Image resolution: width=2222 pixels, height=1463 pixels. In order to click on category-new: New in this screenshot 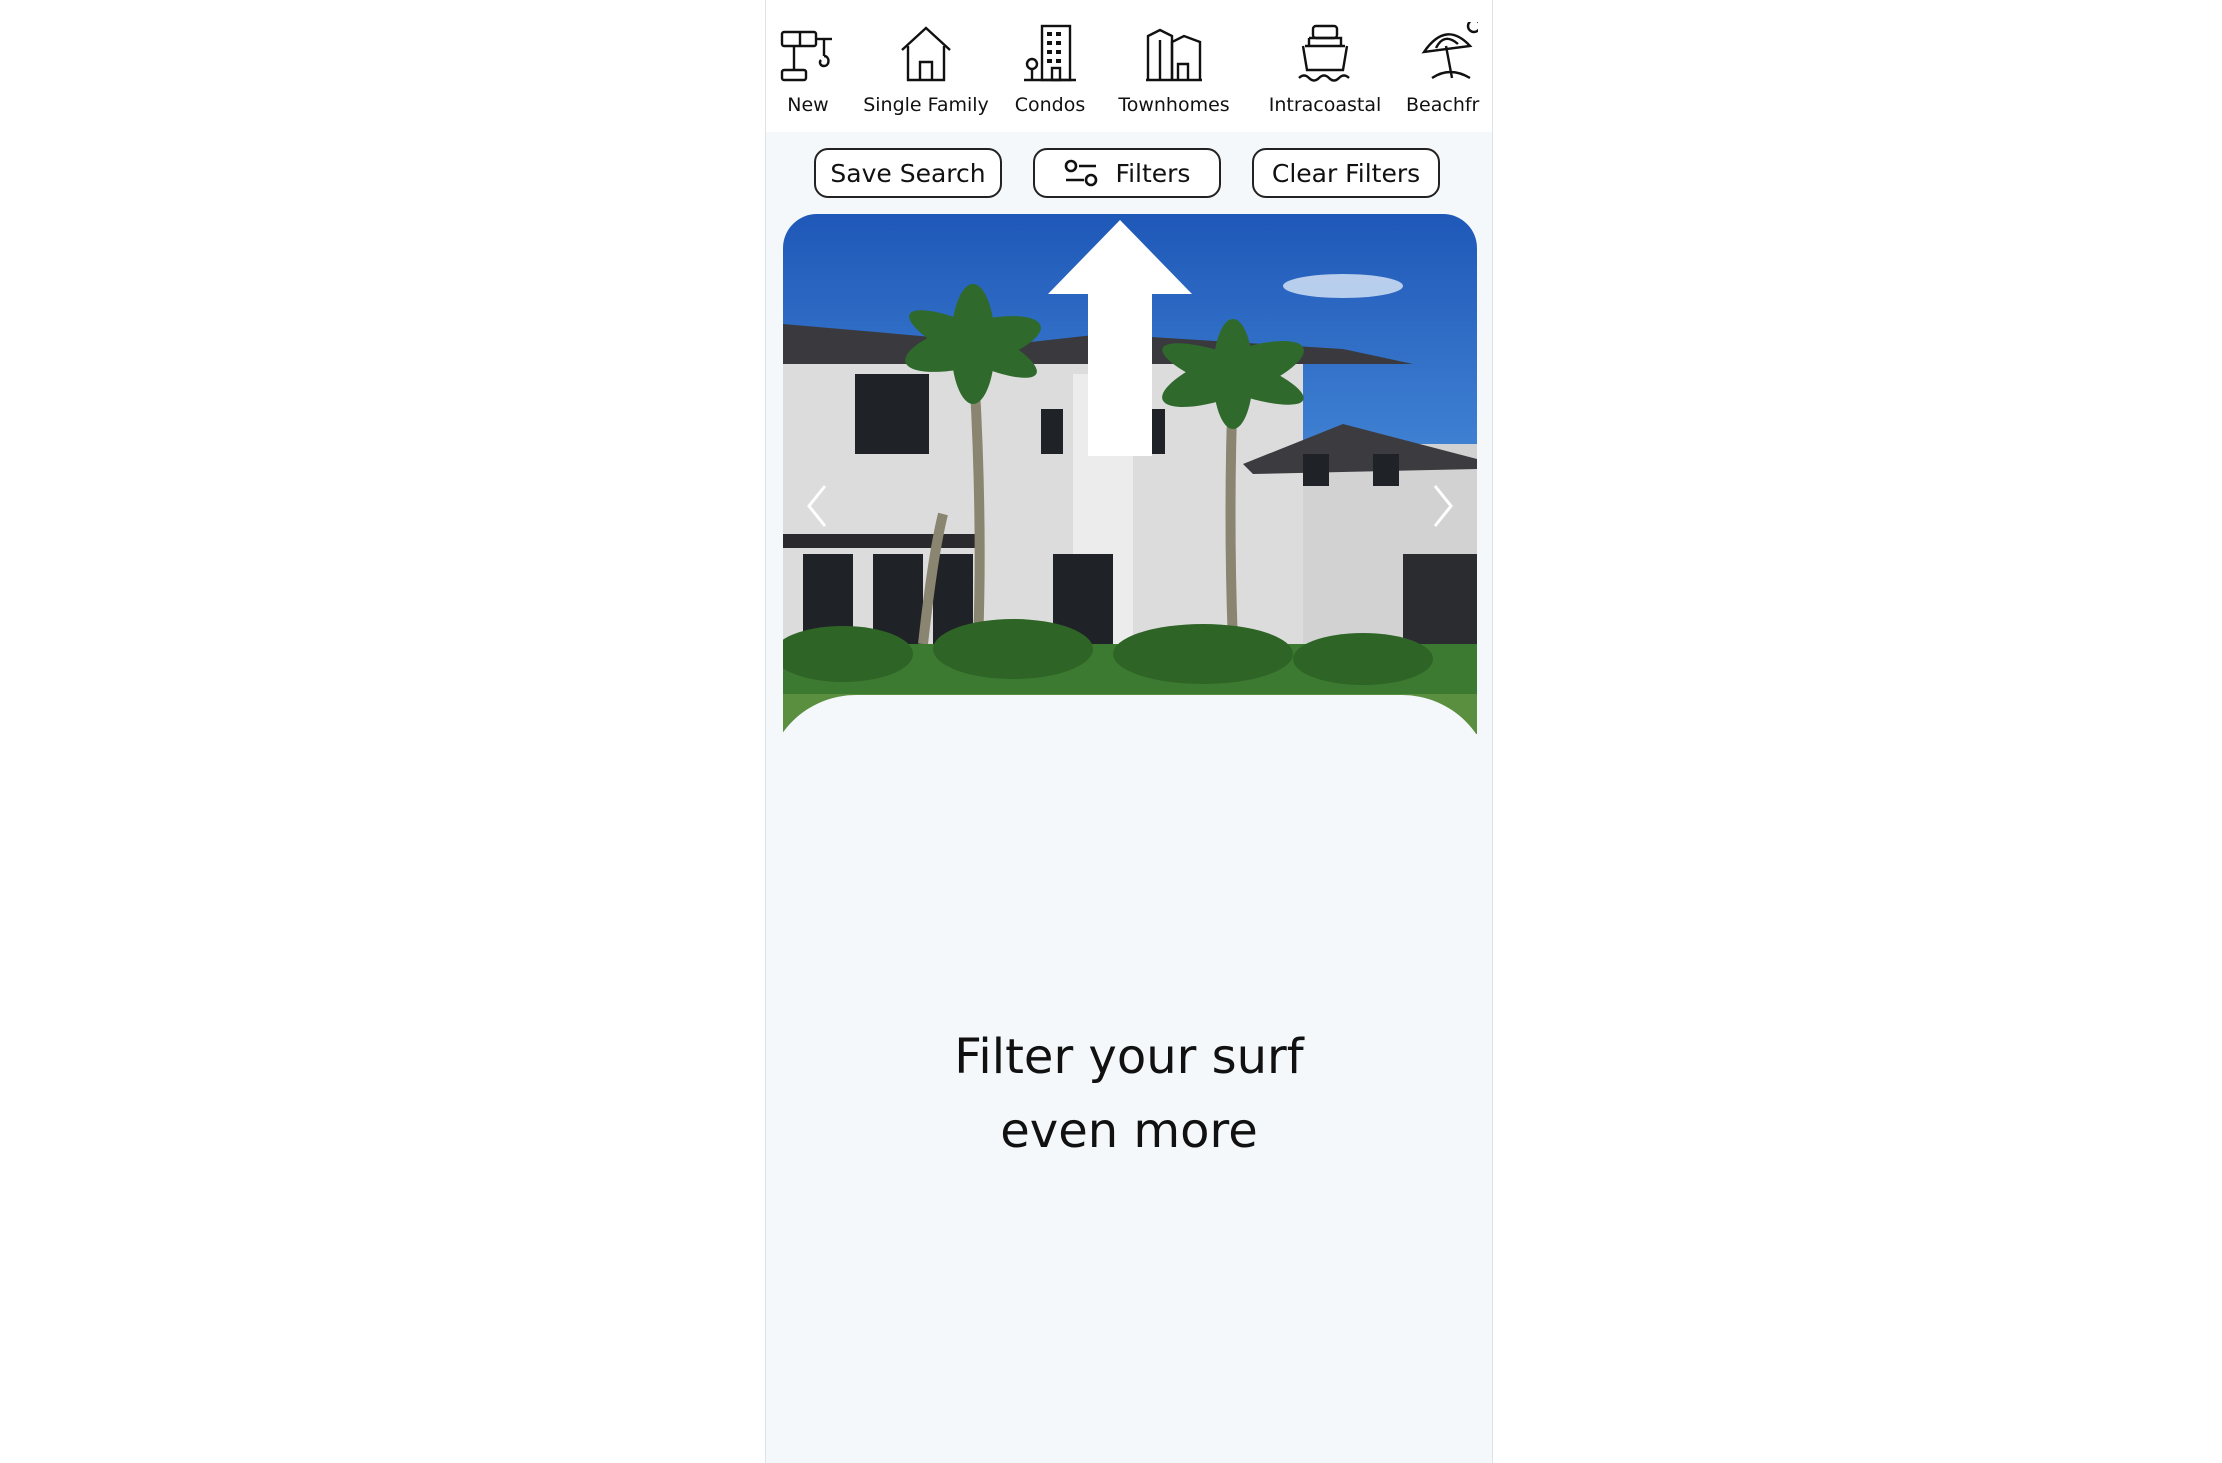, I will do `click(808, 72)`.